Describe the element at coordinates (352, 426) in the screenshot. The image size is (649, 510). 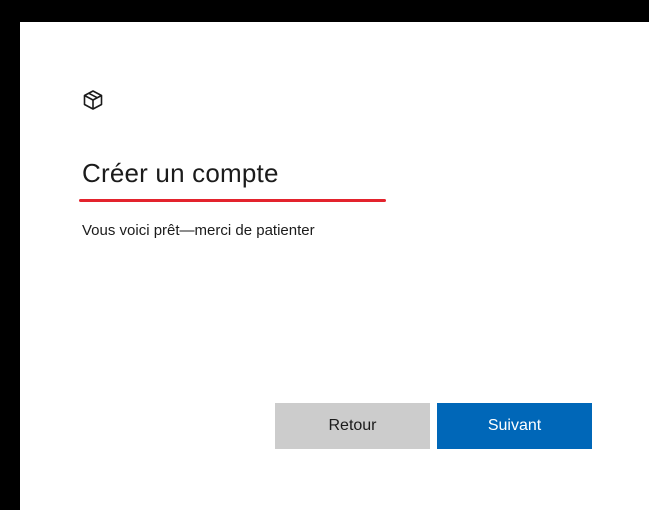
I see `back-button: Retour` at that location.